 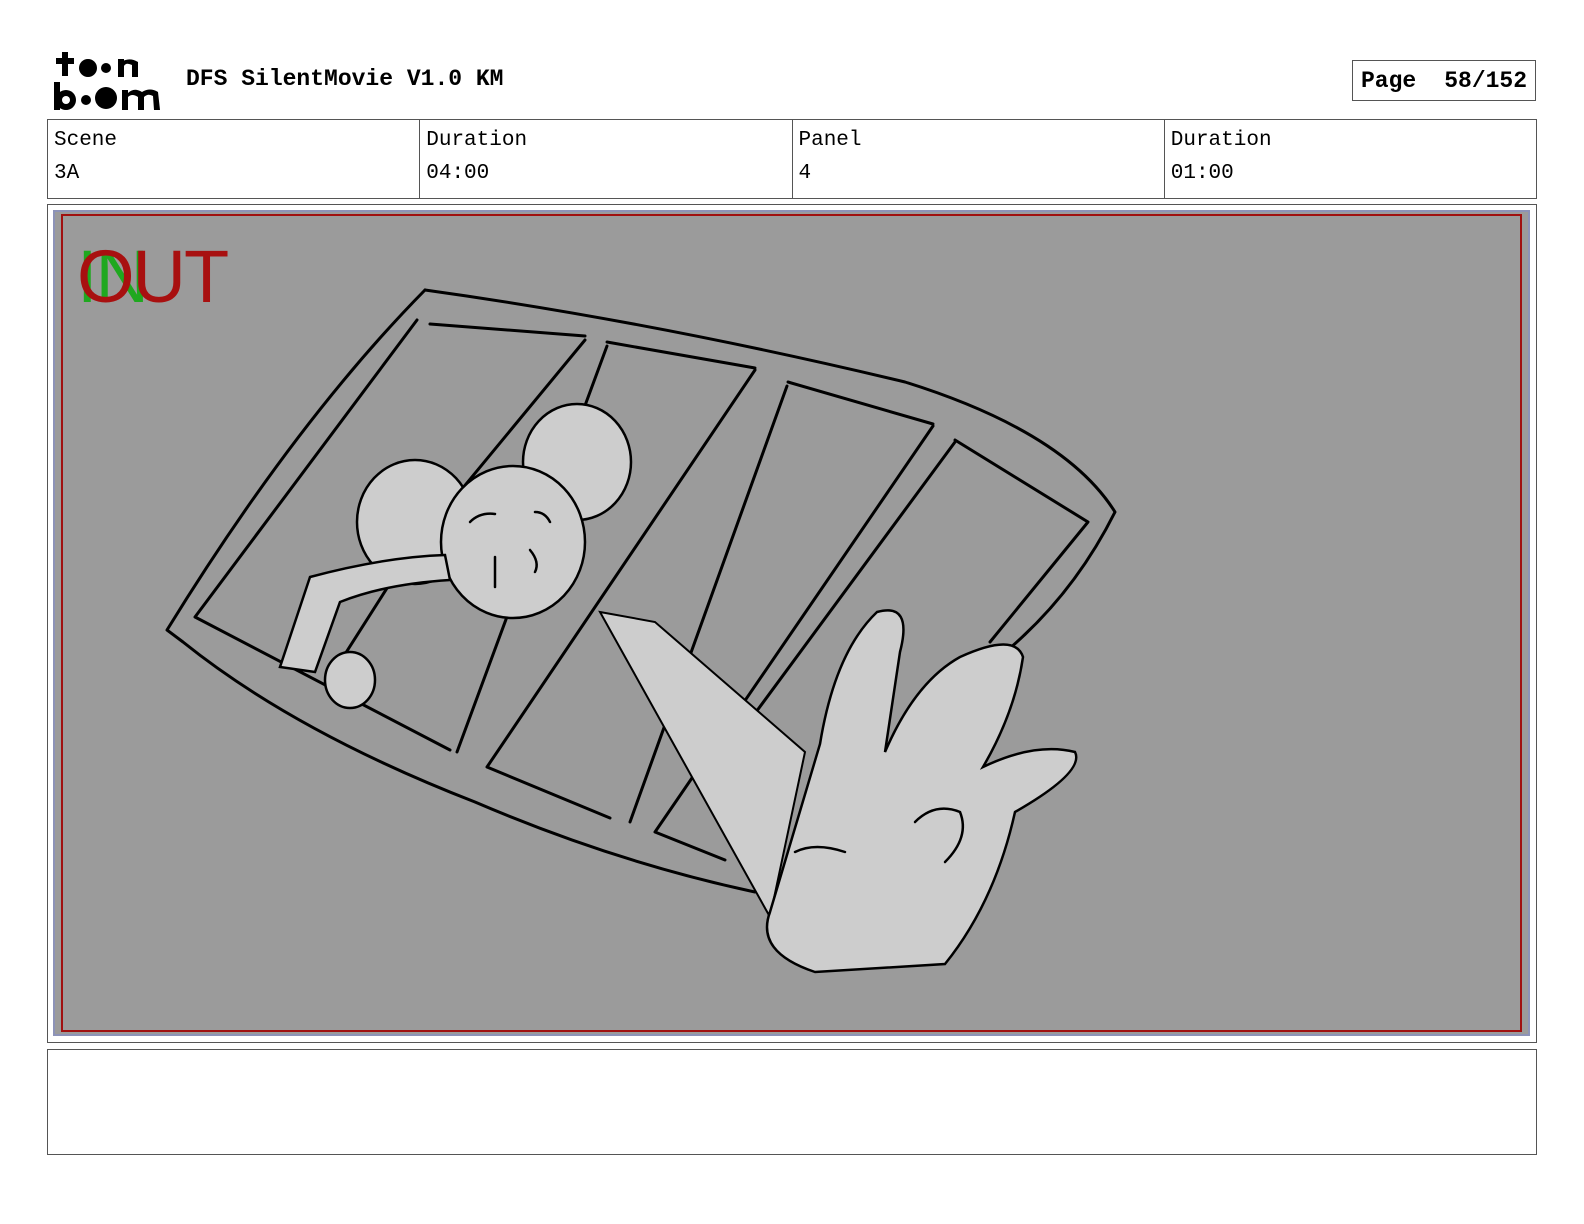 What do you see at coordinates (1221, 140) in the screenshot?
I see `panel-duration-label: Duration` at bounding box center [1221, 140].